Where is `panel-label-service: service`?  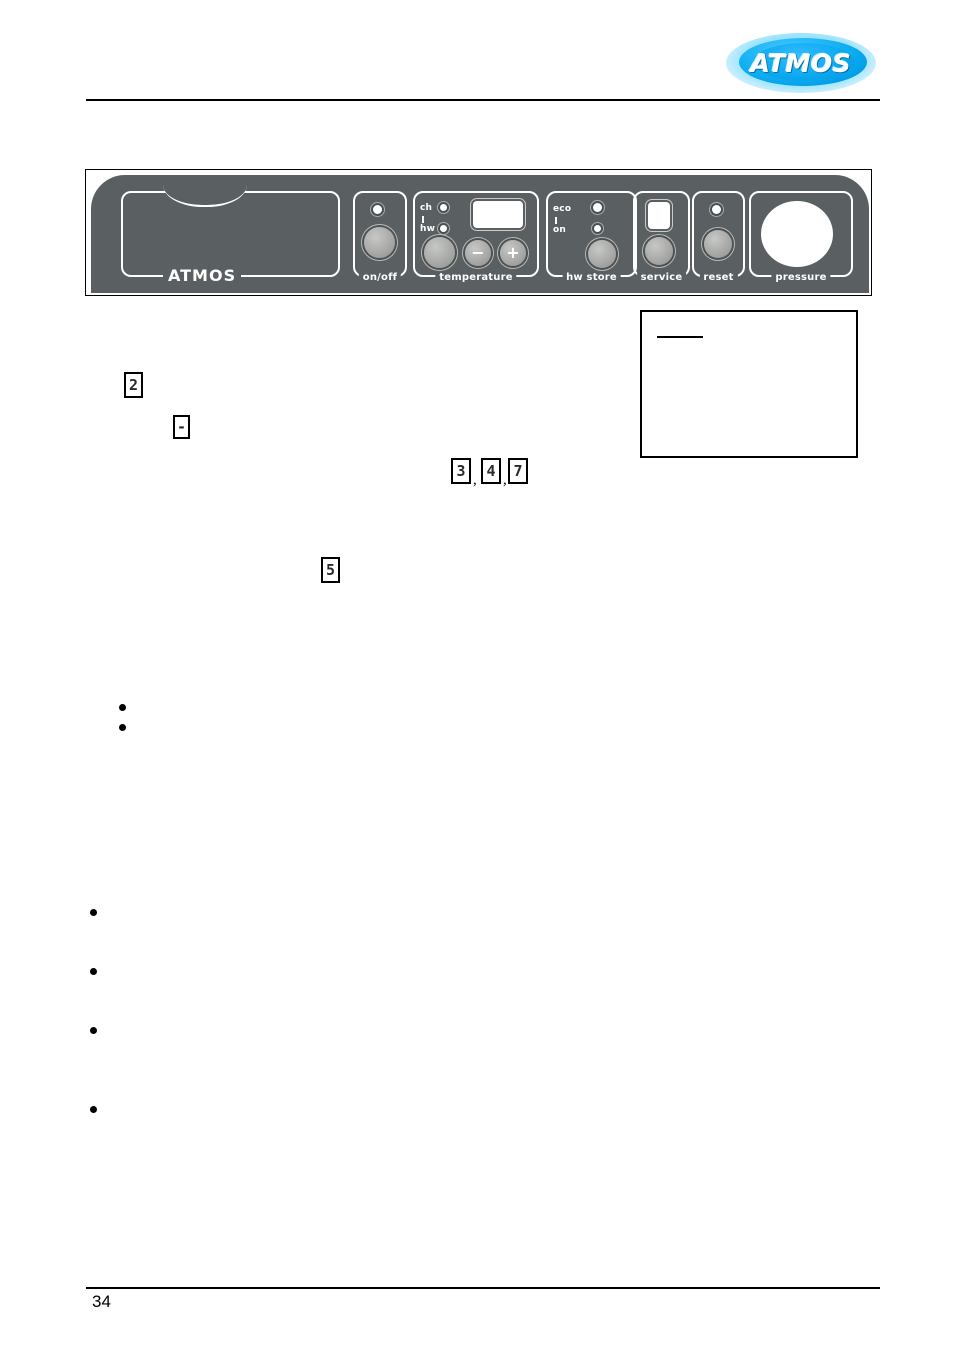 panel-label-service: service is located at coordinates (661, 278).